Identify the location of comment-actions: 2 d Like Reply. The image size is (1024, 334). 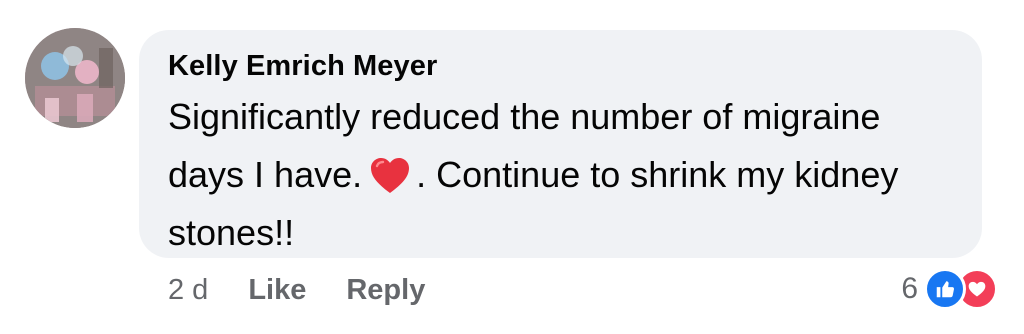
(296, 290).